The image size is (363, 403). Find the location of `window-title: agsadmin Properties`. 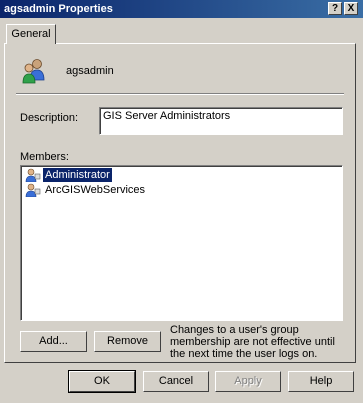

window-title: agsadmin Properties is located at coordinates (58, 9).